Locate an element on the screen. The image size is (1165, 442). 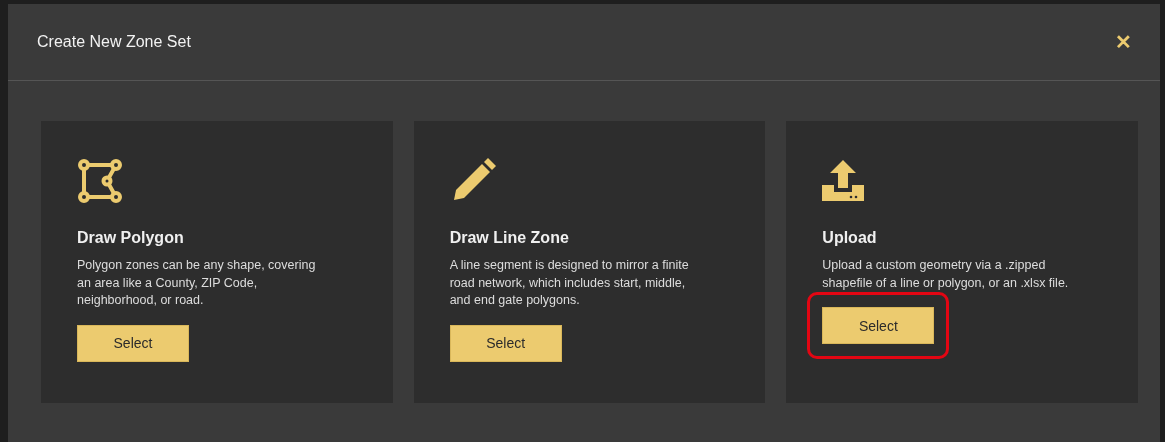
polygon-icon is located at coordinates (100, 181).